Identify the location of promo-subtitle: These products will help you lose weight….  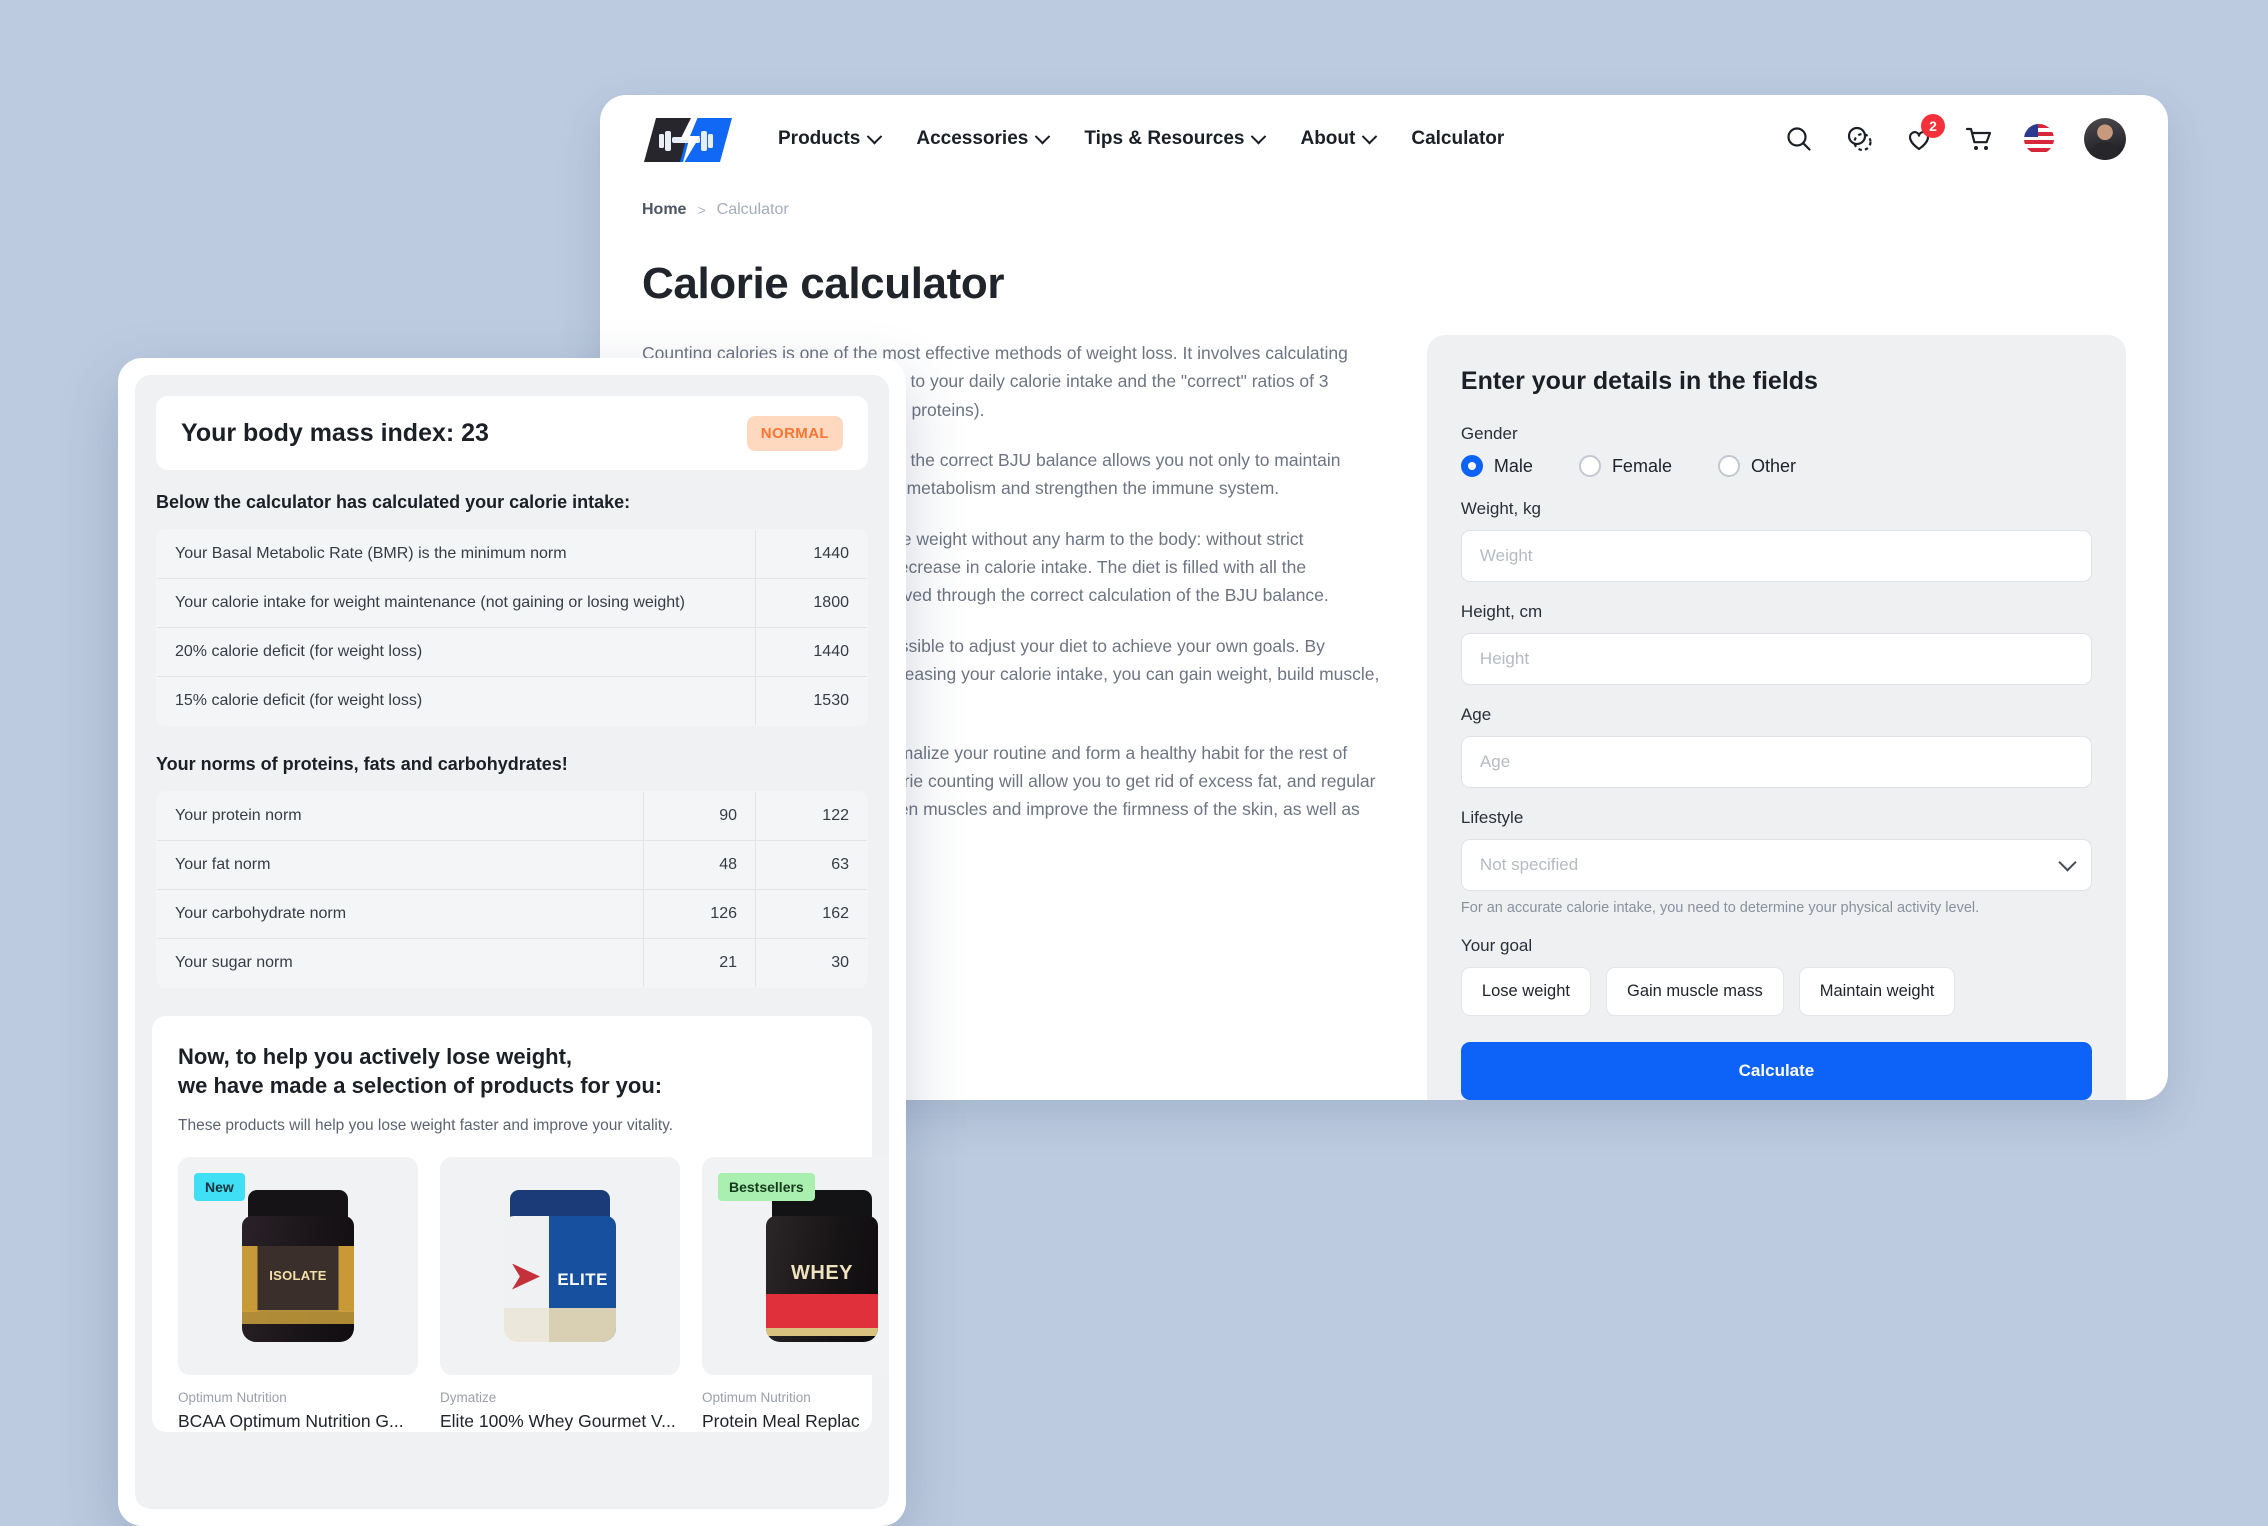
(426, 1125).